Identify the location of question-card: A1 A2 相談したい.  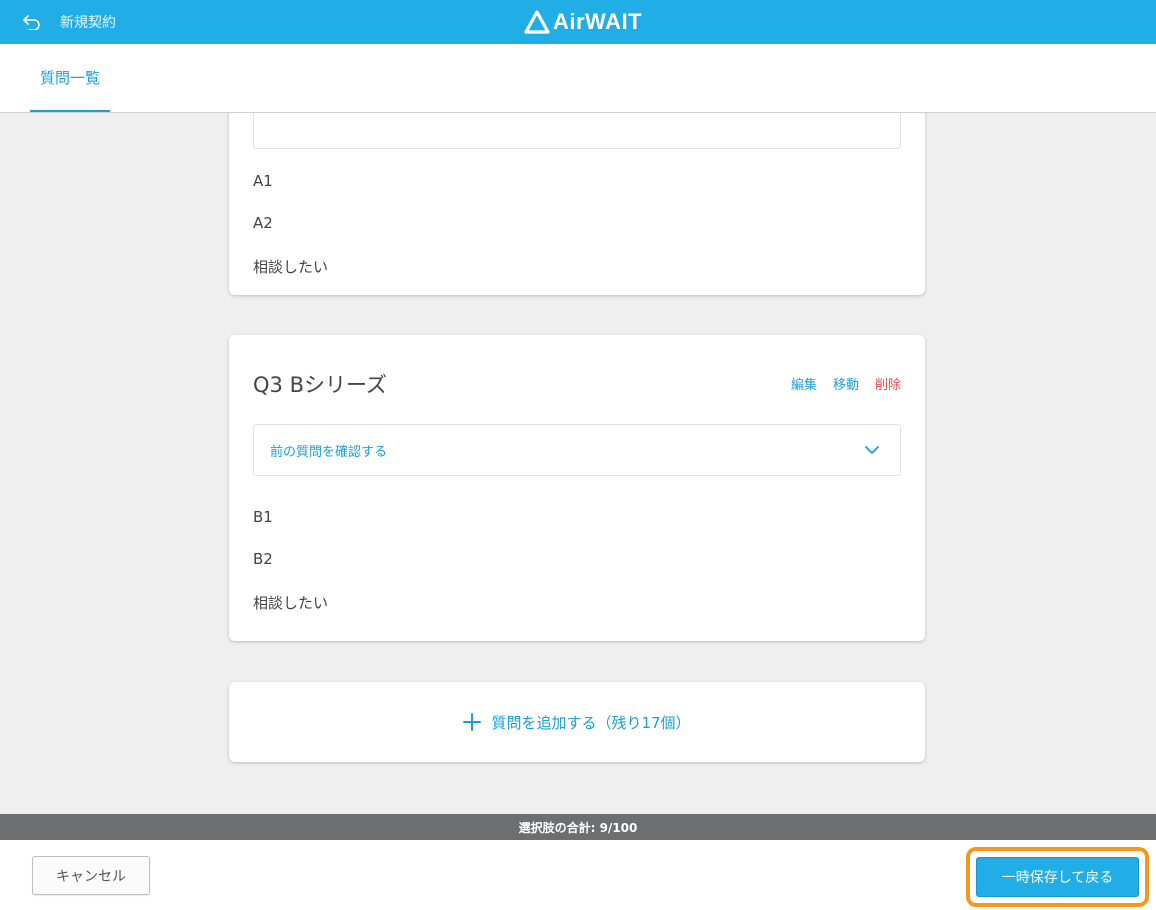
(577, 204).